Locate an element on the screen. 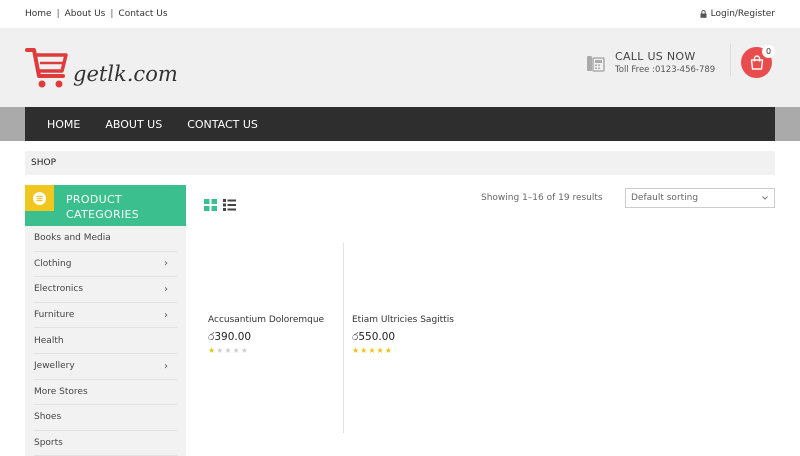  top-links: Home | About Us | Contact Us is located at coordinates (96, 14).